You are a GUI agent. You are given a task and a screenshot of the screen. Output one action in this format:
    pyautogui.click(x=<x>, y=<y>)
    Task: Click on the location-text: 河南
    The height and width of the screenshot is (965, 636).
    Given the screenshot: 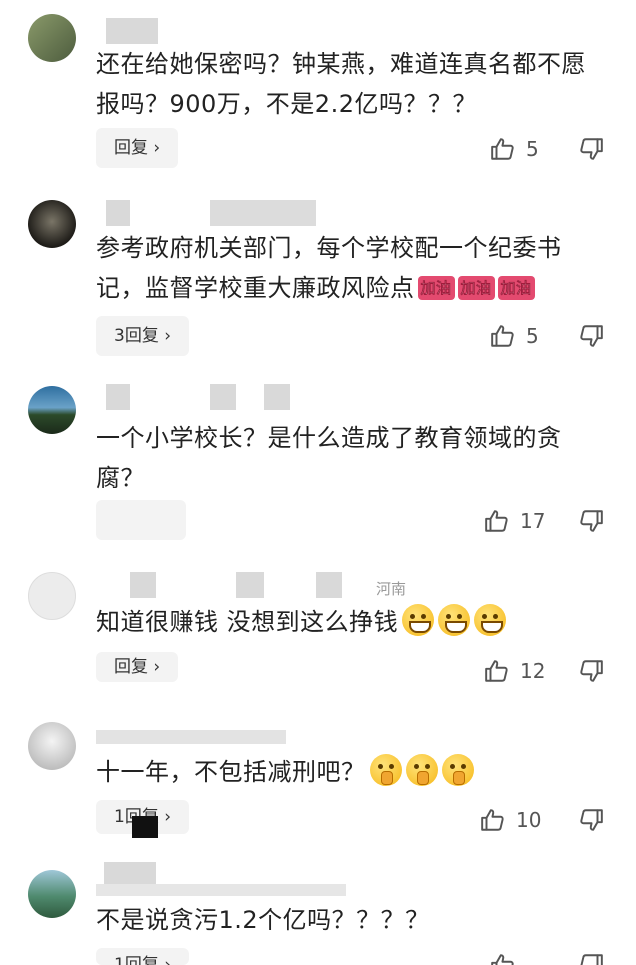 What is the action you would take?
    pyautogui.click(x=391, y=589)
    